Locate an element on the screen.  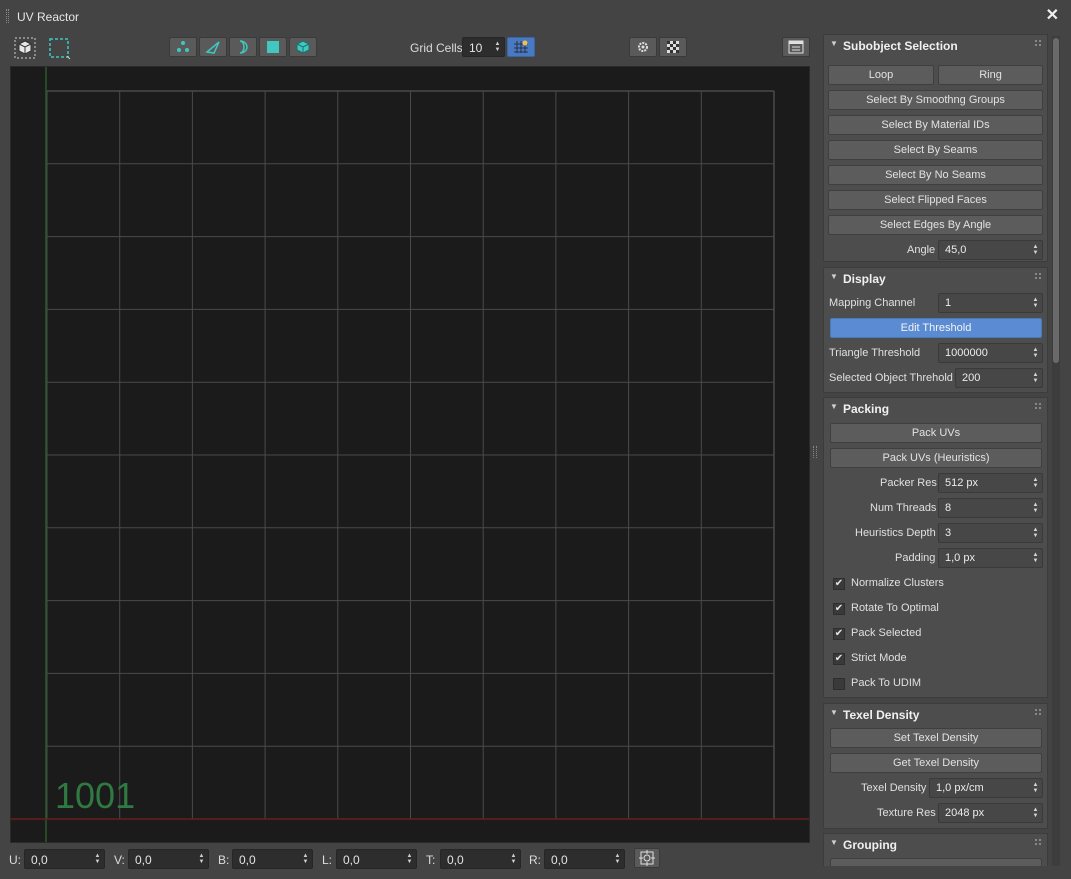
scrollbar-thumb is located at coordinates (1056, 200).